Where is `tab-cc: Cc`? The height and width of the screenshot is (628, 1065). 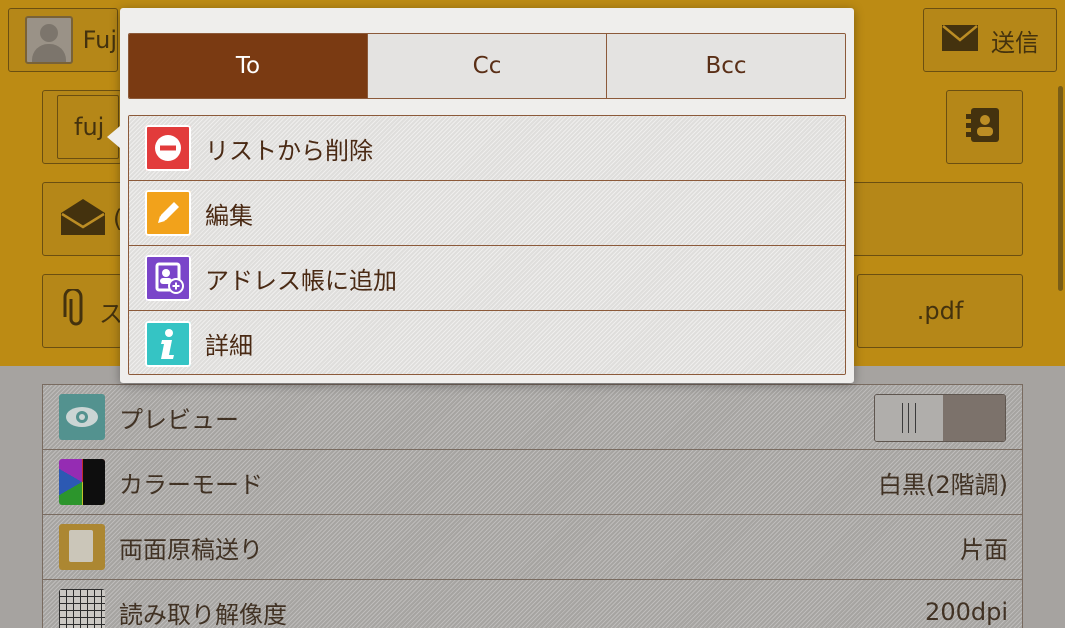
tab-cc: Cc is located at coordinates (486, 66).